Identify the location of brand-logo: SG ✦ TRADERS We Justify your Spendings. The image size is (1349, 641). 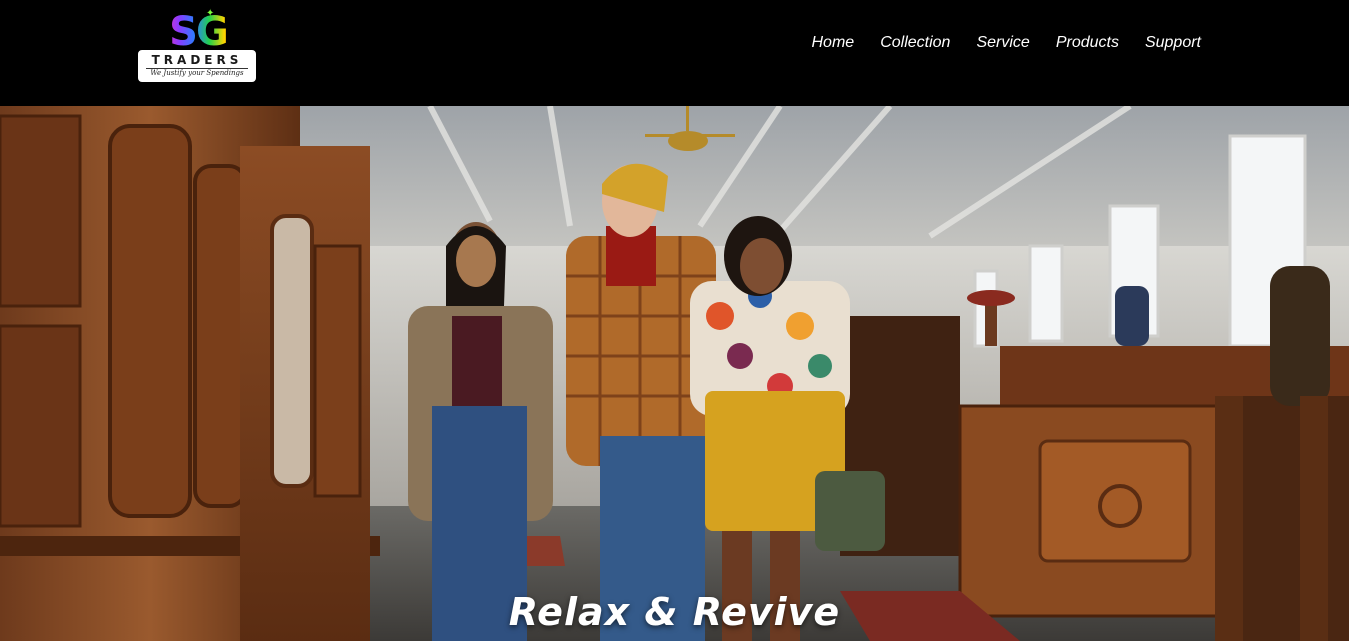
(197, 45).